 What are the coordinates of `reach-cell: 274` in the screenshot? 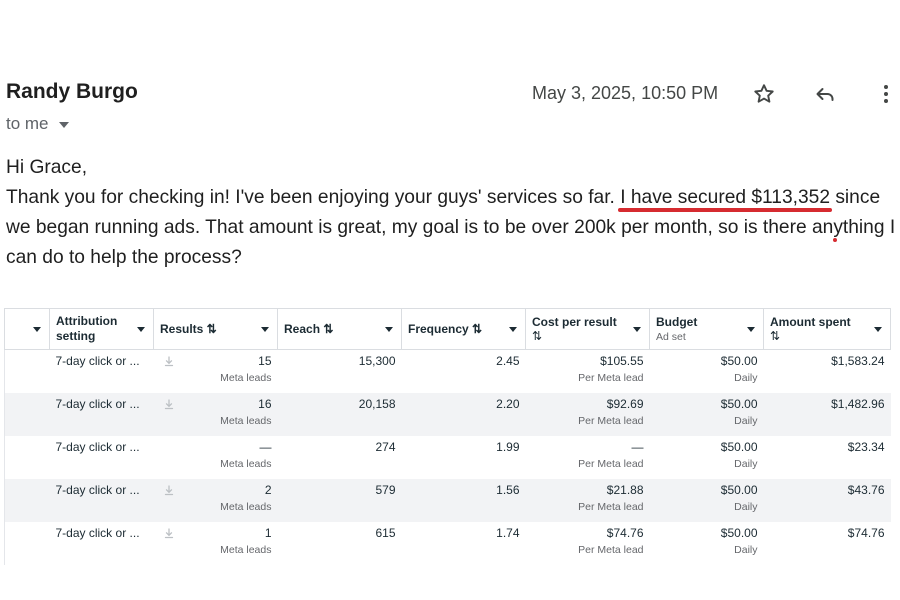 It's located at (385, 447).